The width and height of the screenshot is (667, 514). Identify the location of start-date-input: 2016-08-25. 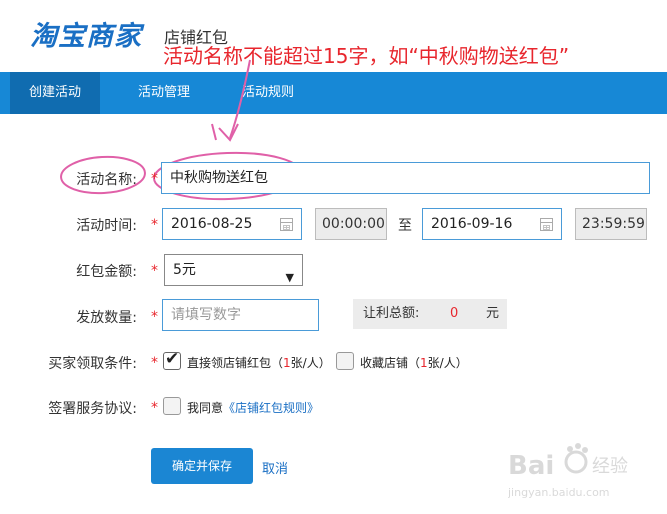
(232, 224).